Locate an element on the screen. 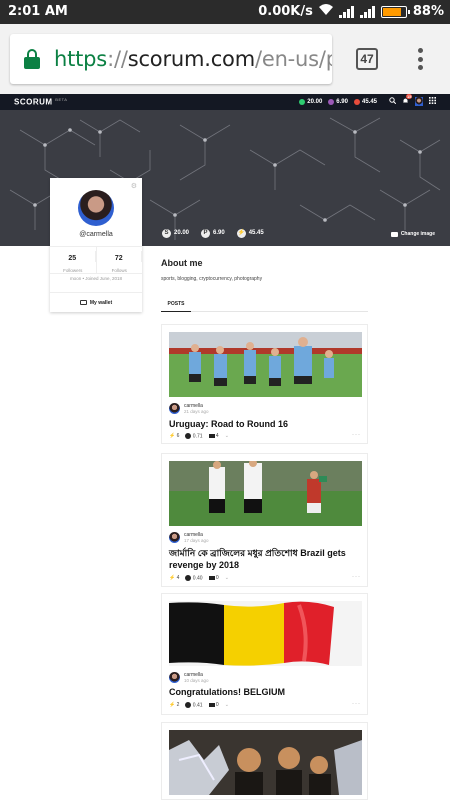  post-stats: ⚡ 4 0.40 0 ⌄ is located at coordinates (199, 578).